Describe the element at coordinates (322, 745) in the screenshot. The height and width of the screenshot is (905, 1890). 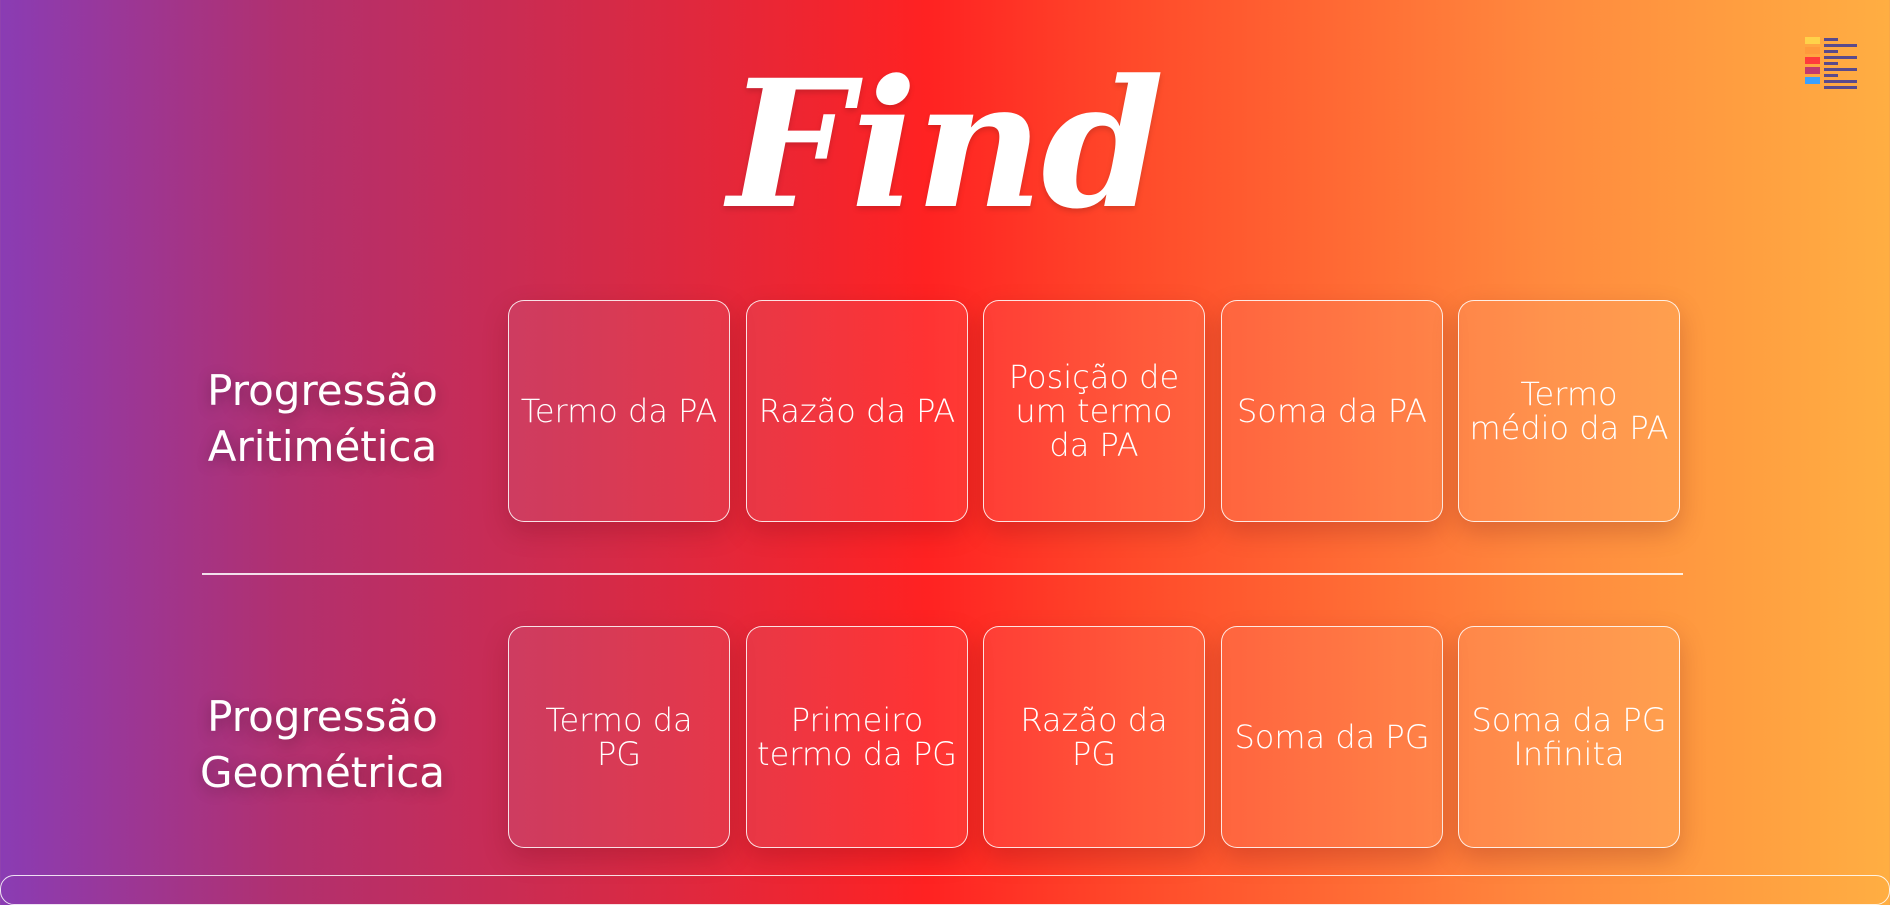
I see `section-title-pg: Progressão Geométrica` at that location.